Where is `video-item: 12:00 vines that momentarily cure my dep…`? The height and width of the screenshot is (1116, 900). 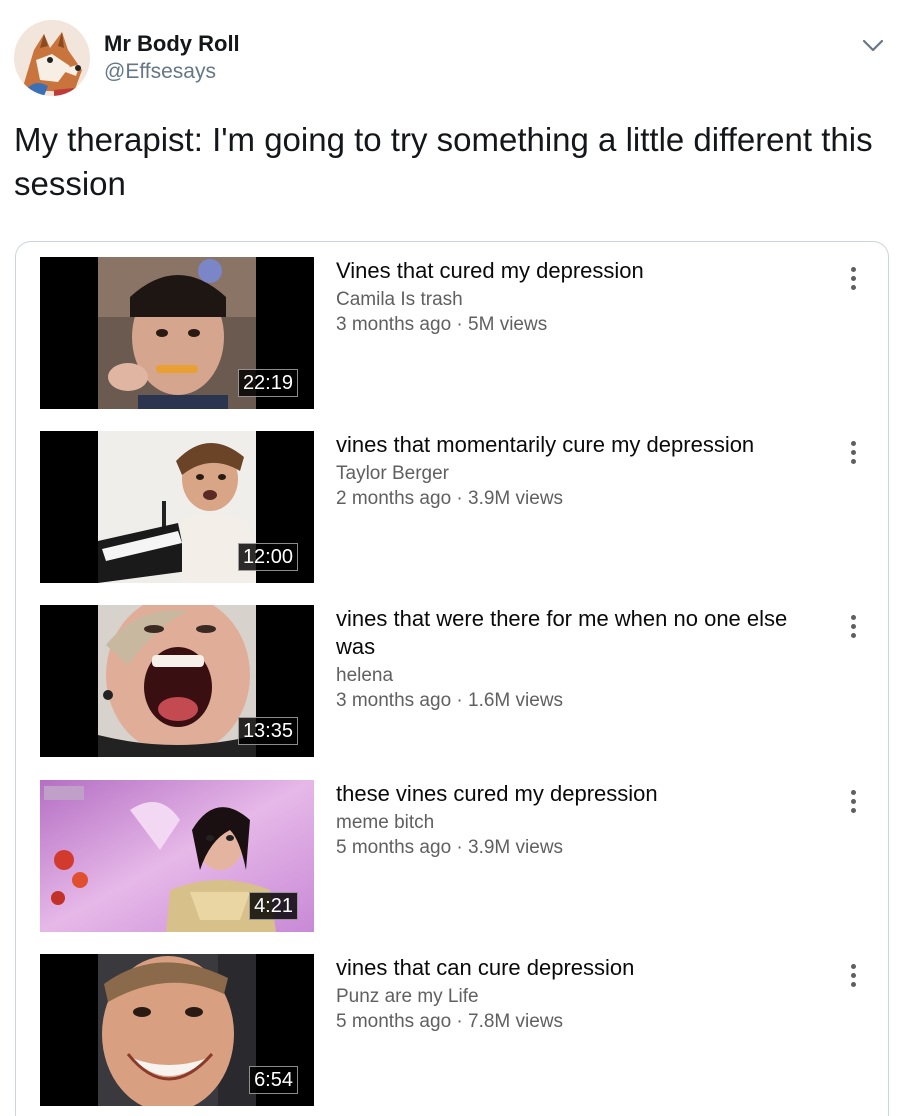 video-item: 12:00 vines that momentarily cure my dep… is located at coordinates (450, 507).